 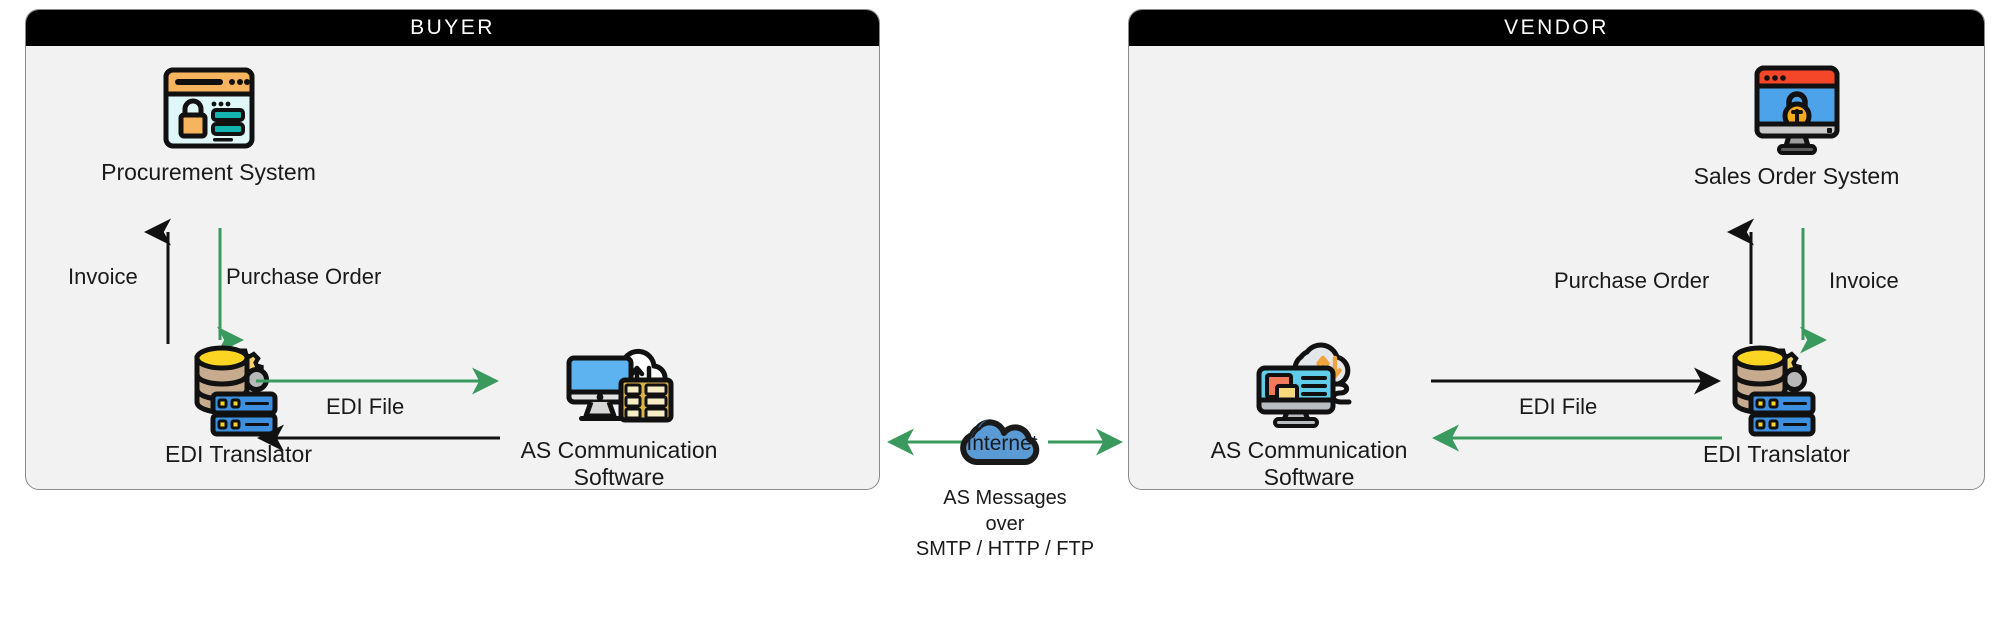 I want to click on internet-cloud-with-arrows: Internet, so click(x=1005, y=441).